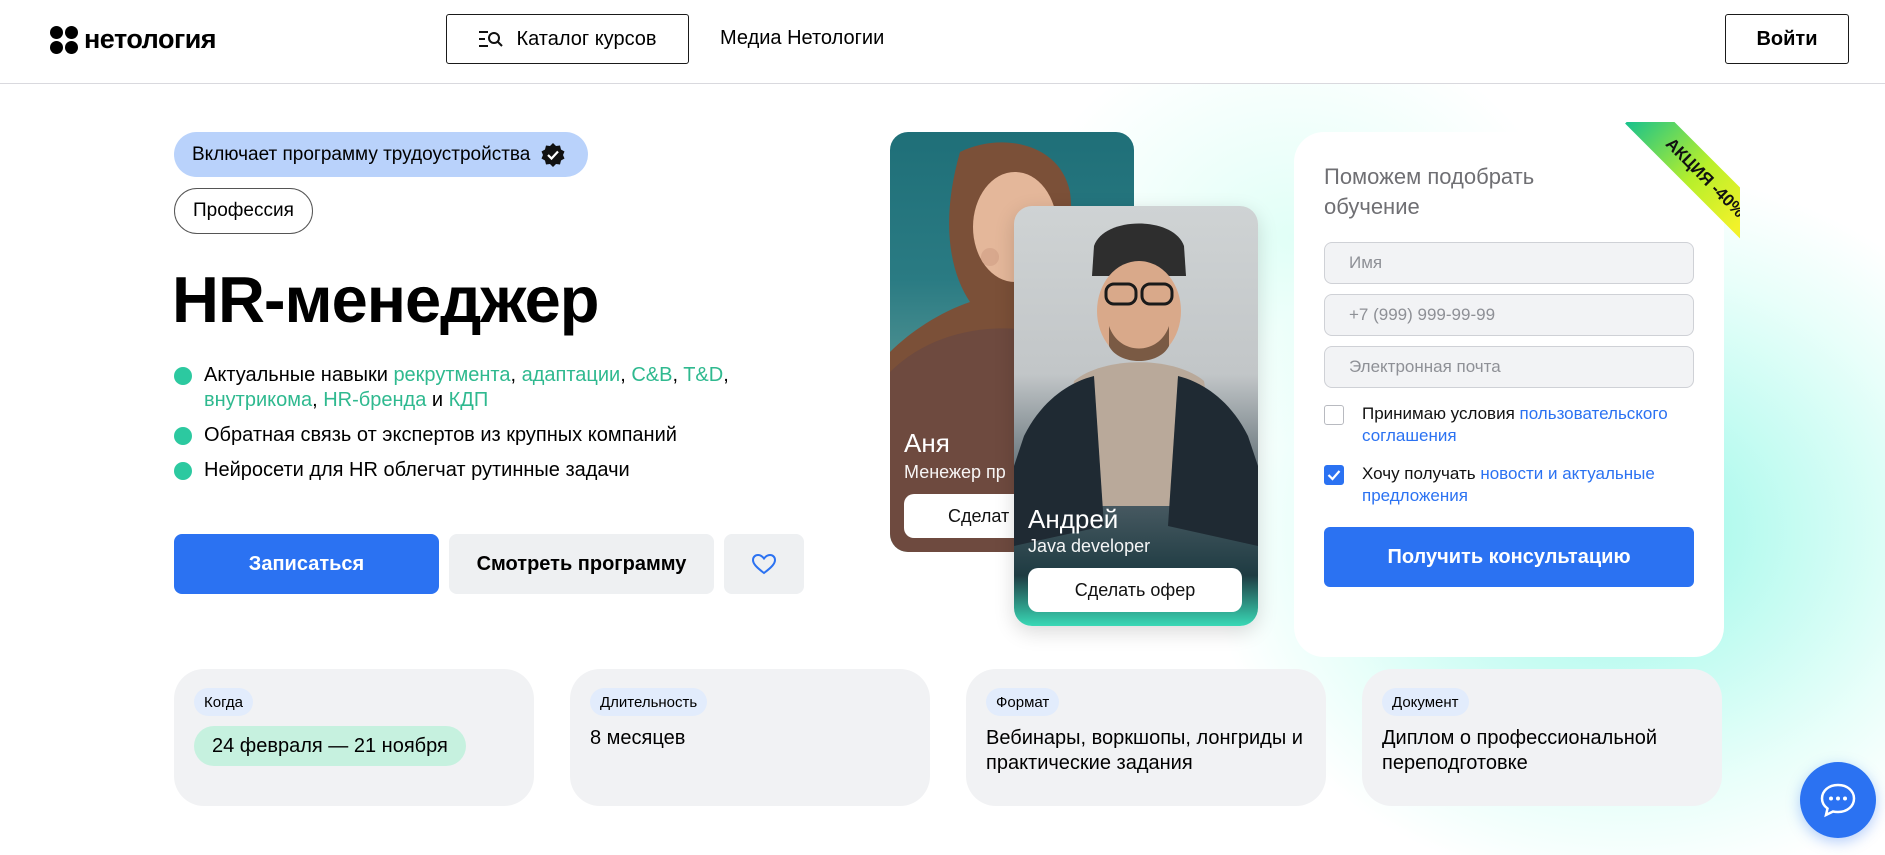 The height and width of the screenshot is (855, 1885). Describe the element at coordinates (1429, 191) in the screenshot. I see `form-title: Поможем подобрать обучение` at that location.